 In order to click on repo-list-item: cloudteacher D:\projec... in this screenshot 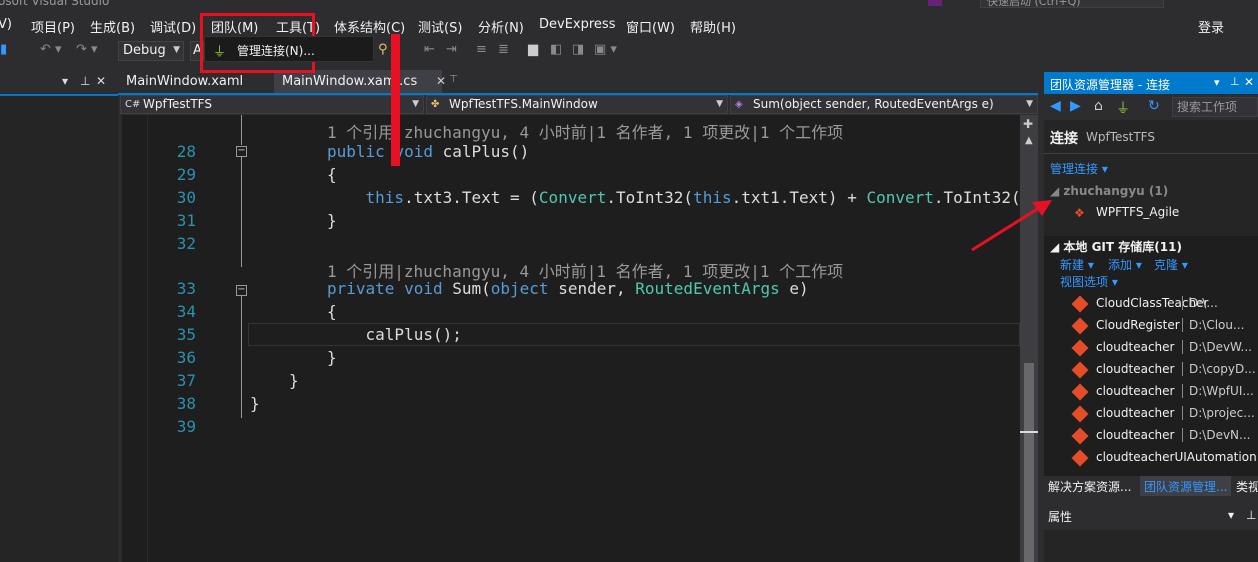, I will do `click(1163, 415)`.